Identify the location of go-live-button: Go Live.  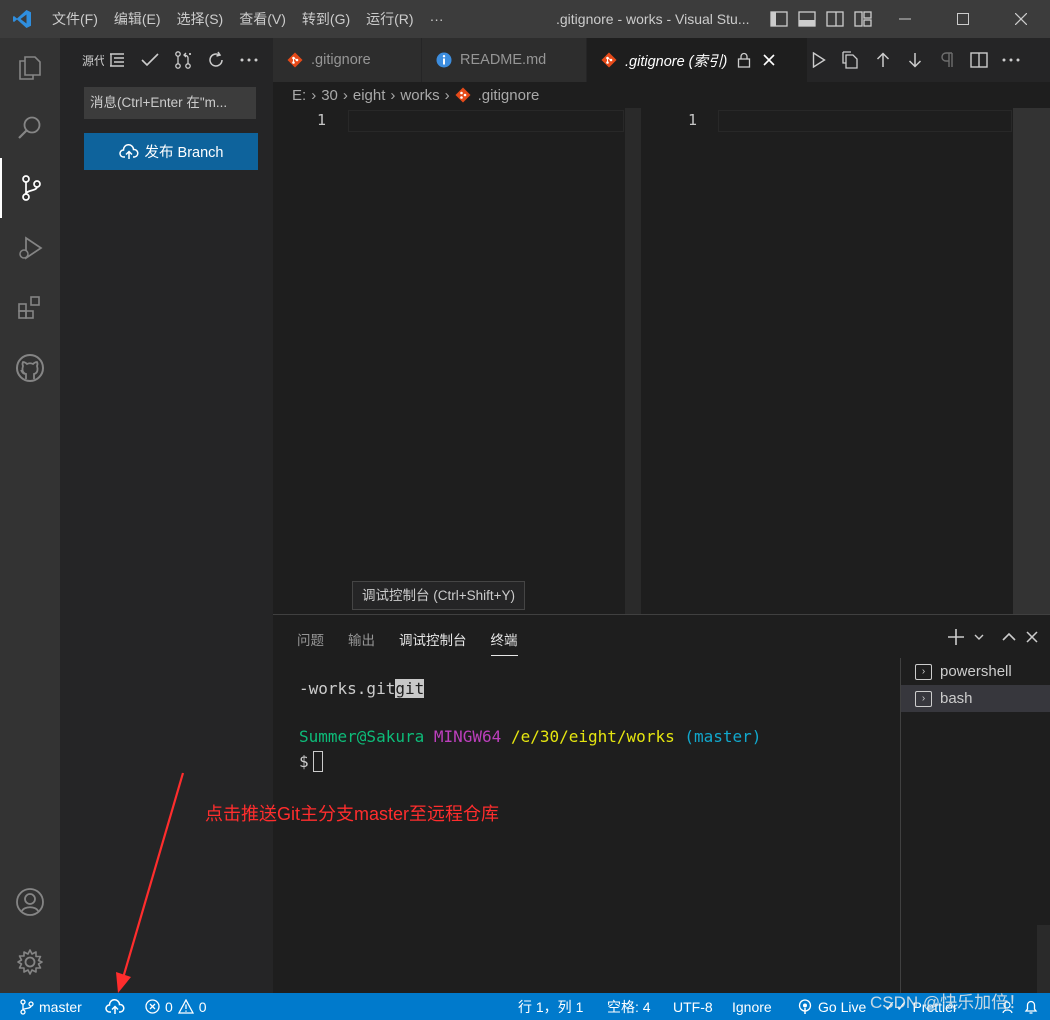
(831, 1006).